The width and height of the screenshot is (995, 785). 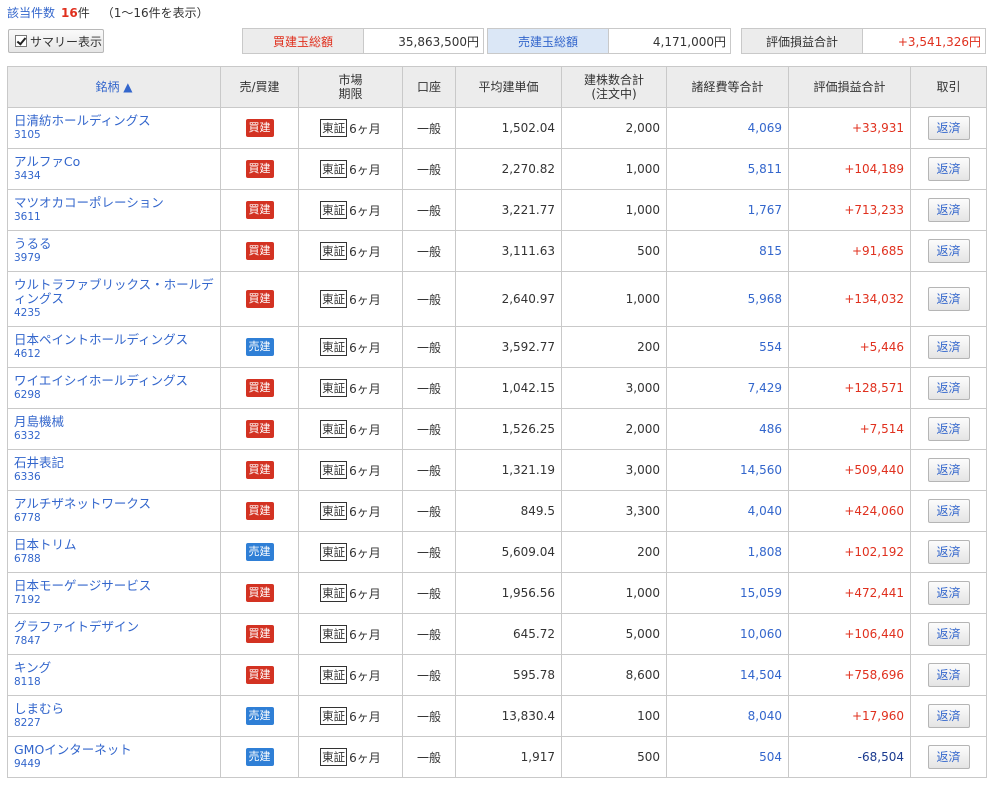 I want to click on cell-stock: ウルトラファブリックス・ホールディングス 4235, so click(x=114, y=299).